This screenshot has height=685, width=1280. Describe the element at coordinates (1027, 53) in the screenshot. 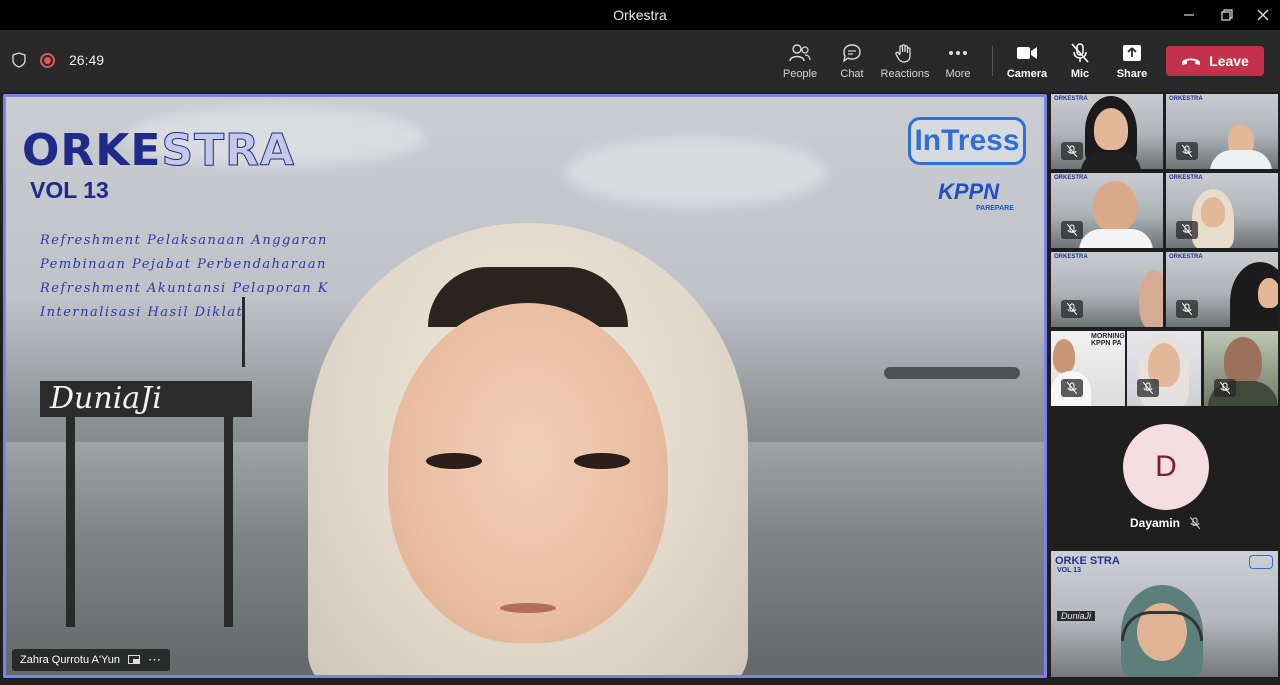

I see `camera-icon` at that location.